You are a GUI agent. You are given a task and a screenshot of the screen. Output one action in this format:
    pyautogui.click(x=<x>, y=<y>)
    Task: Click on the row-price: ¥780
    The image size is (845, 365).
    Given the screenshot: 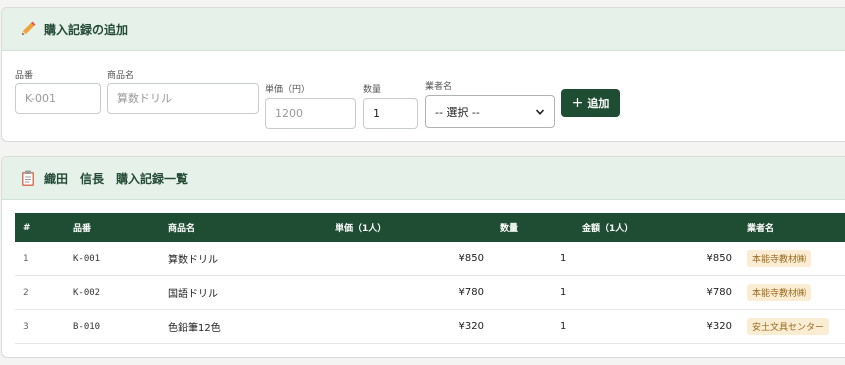 What is the action you would take?
    pyautogui.click(x=471, y=292)
    